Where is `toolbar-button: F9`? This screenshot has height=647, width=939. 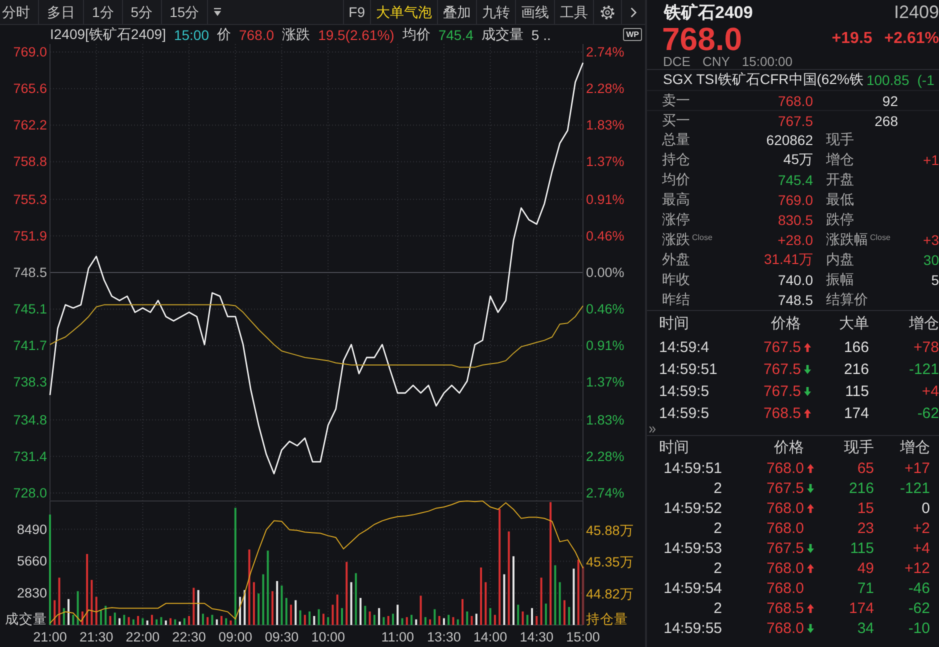 toolbar-button: F9 is located at coordinates (356, 12).